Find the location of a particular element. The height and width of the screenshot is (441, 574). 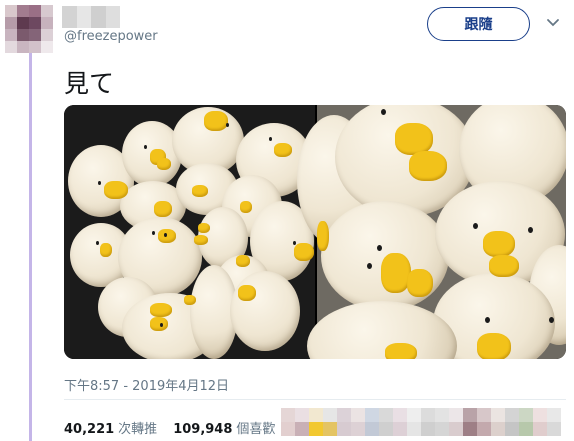

retweet-count: 40,221 is located at coordinates (89, 429).